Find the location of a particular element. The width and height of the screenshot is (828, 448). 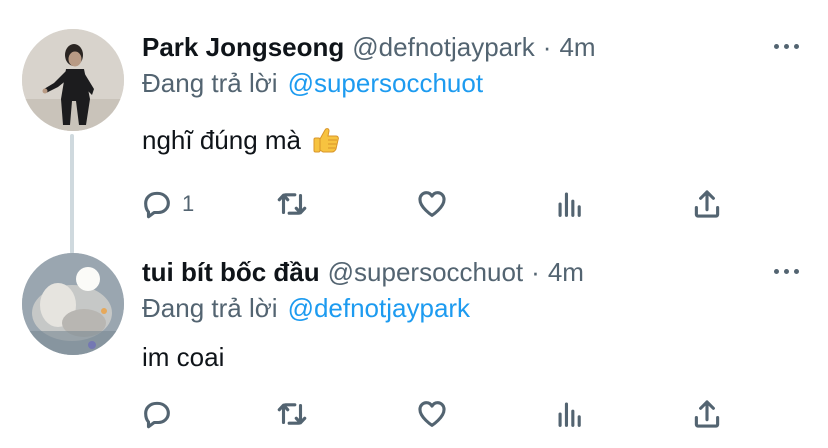

reply-button: 1 is located at coordinates (167, 204).